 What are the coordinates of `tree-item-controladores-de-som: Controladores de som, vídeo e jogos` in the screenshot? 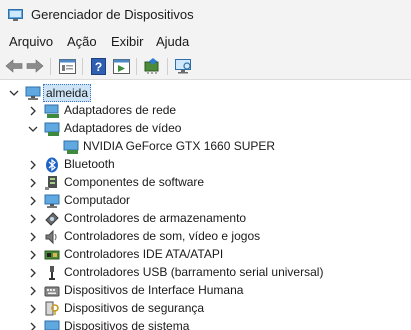 It's located at (205, 237).